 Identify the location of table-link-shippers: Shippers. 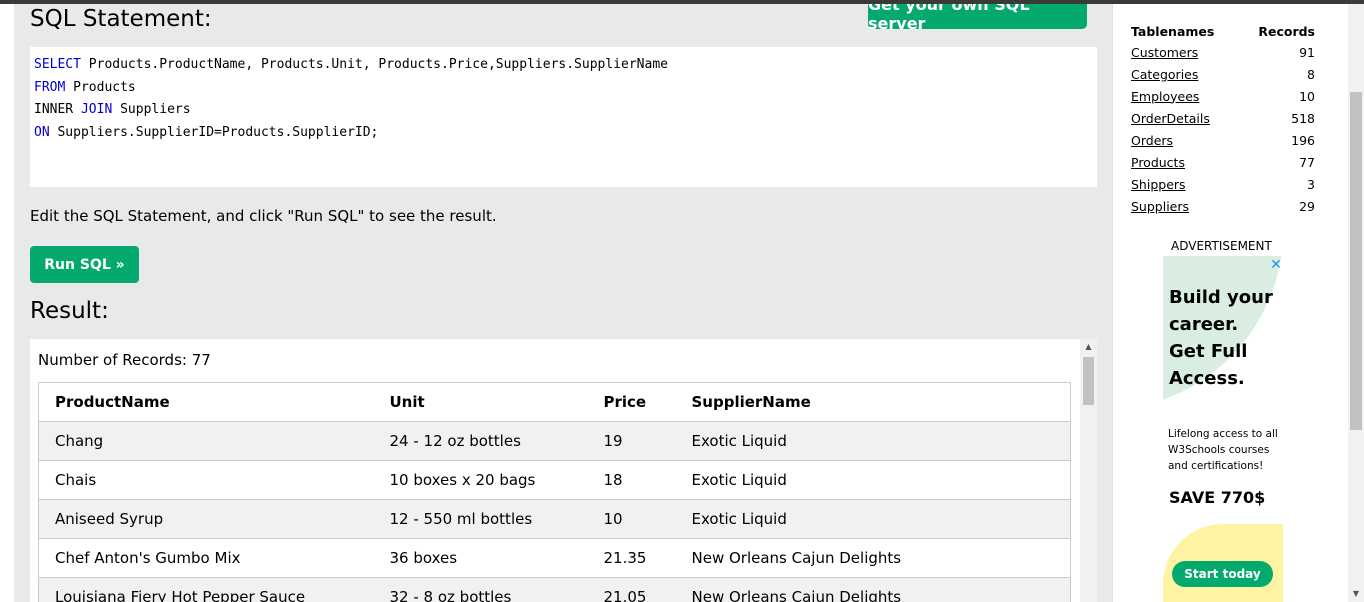
(1158, 184).